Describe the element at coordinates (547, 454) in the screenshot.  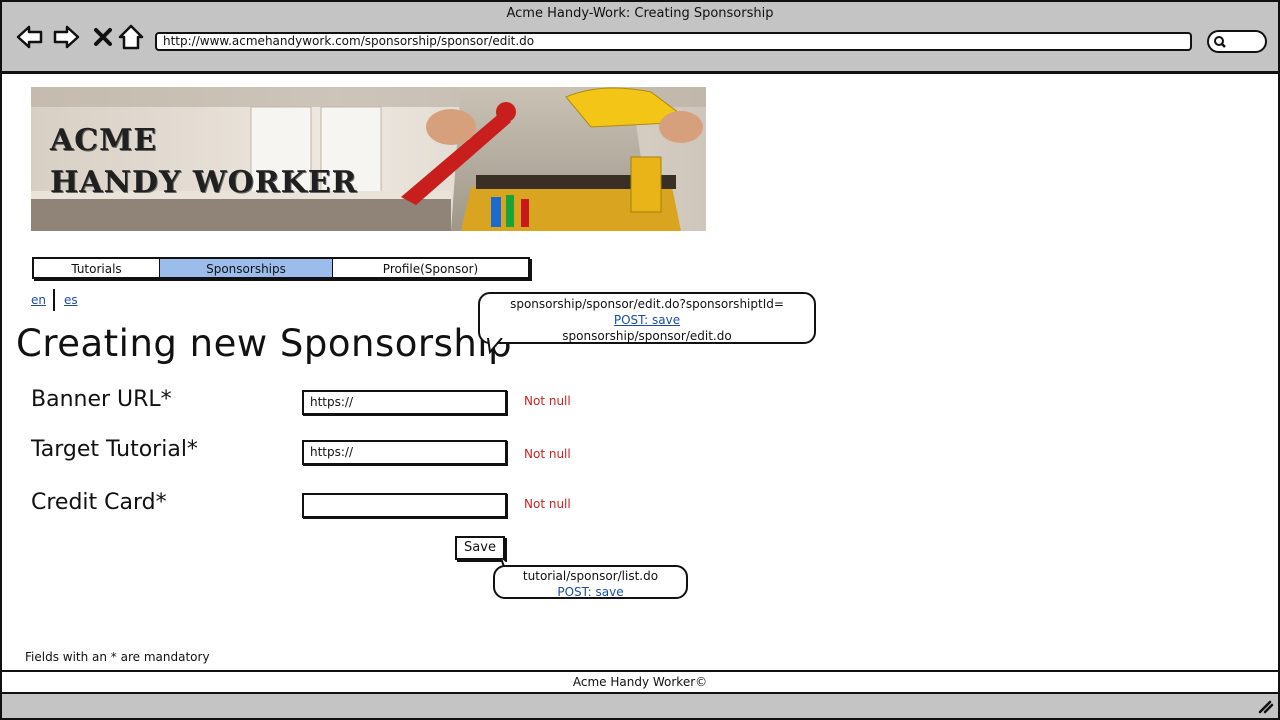
I see `target-tutorial-error: Not null` at that location.